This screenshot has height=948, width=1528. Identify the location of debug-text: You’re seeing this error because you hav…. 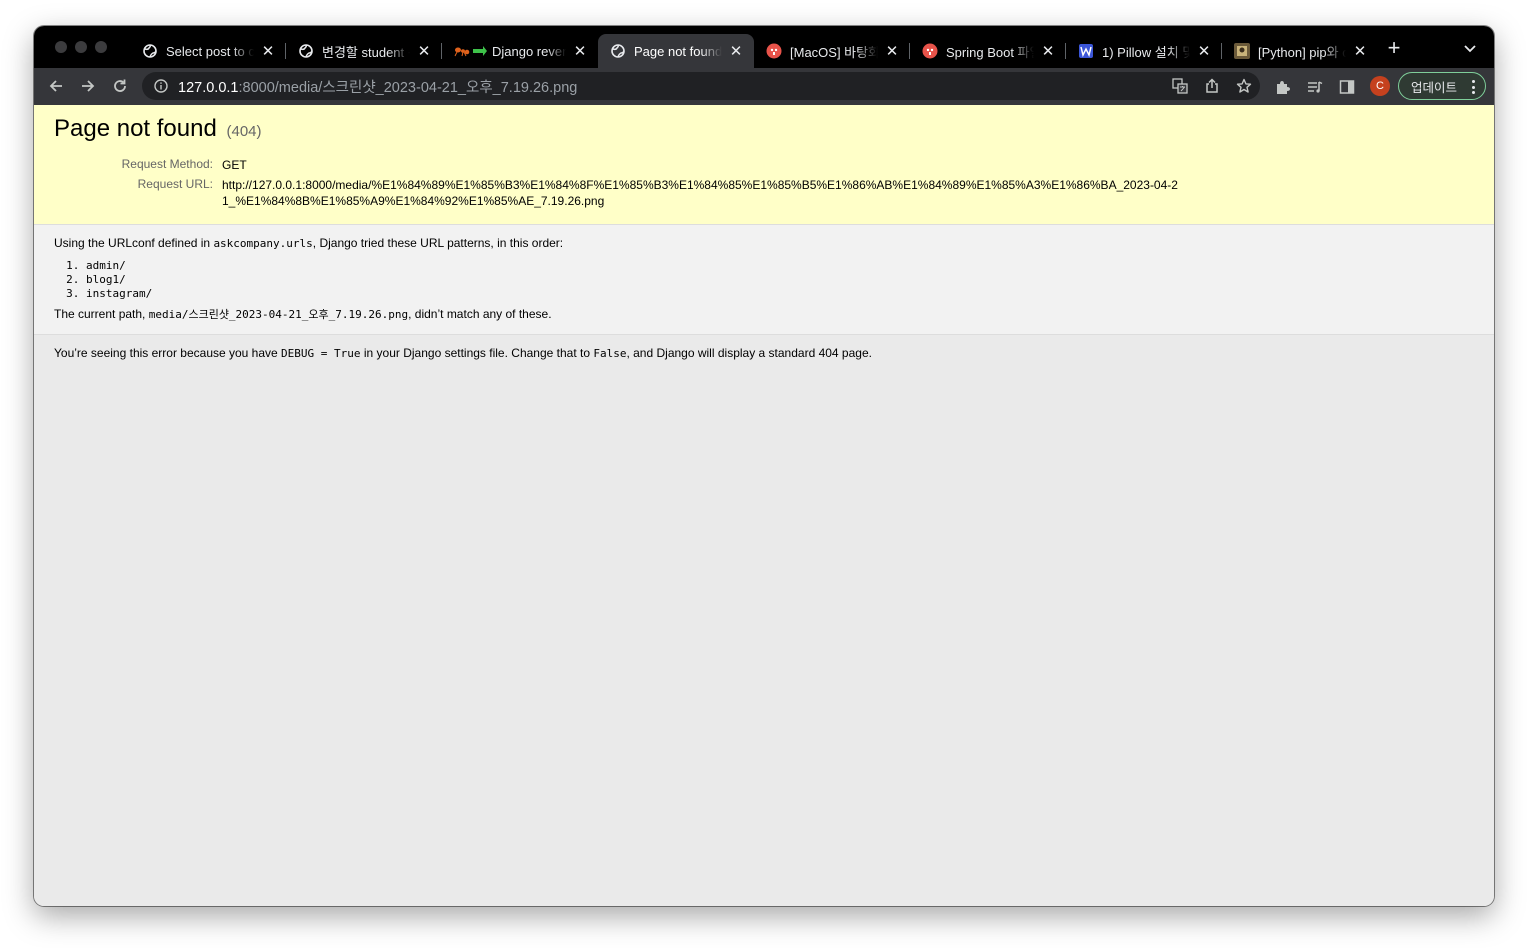
(764, 353).